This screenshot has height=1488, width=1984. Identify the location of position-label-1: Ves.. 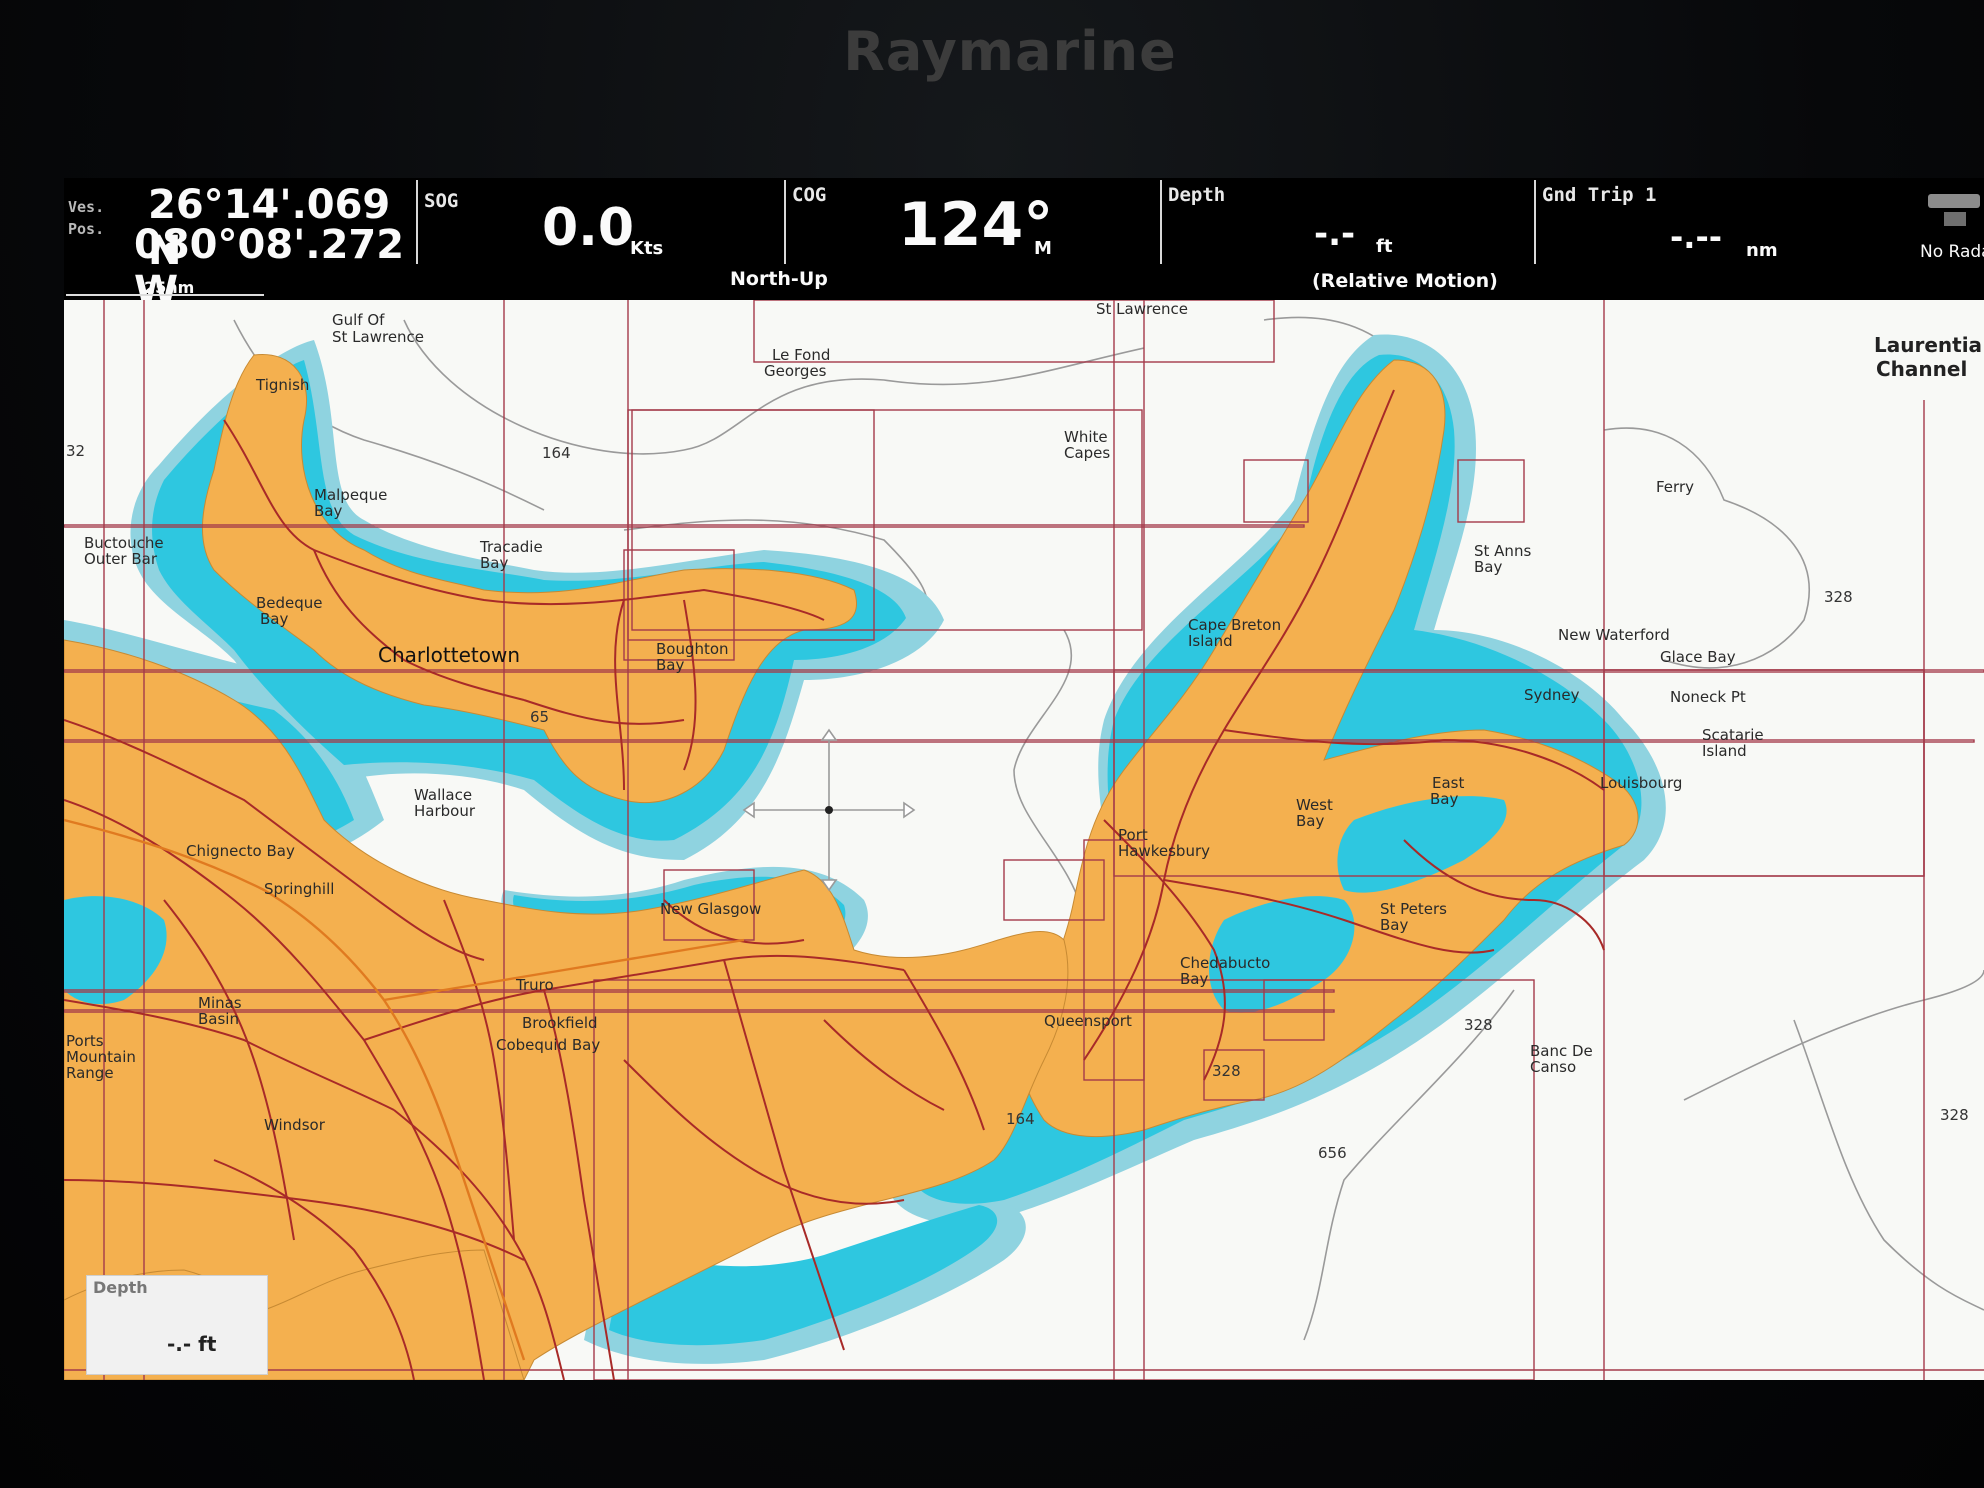
(86, 207).